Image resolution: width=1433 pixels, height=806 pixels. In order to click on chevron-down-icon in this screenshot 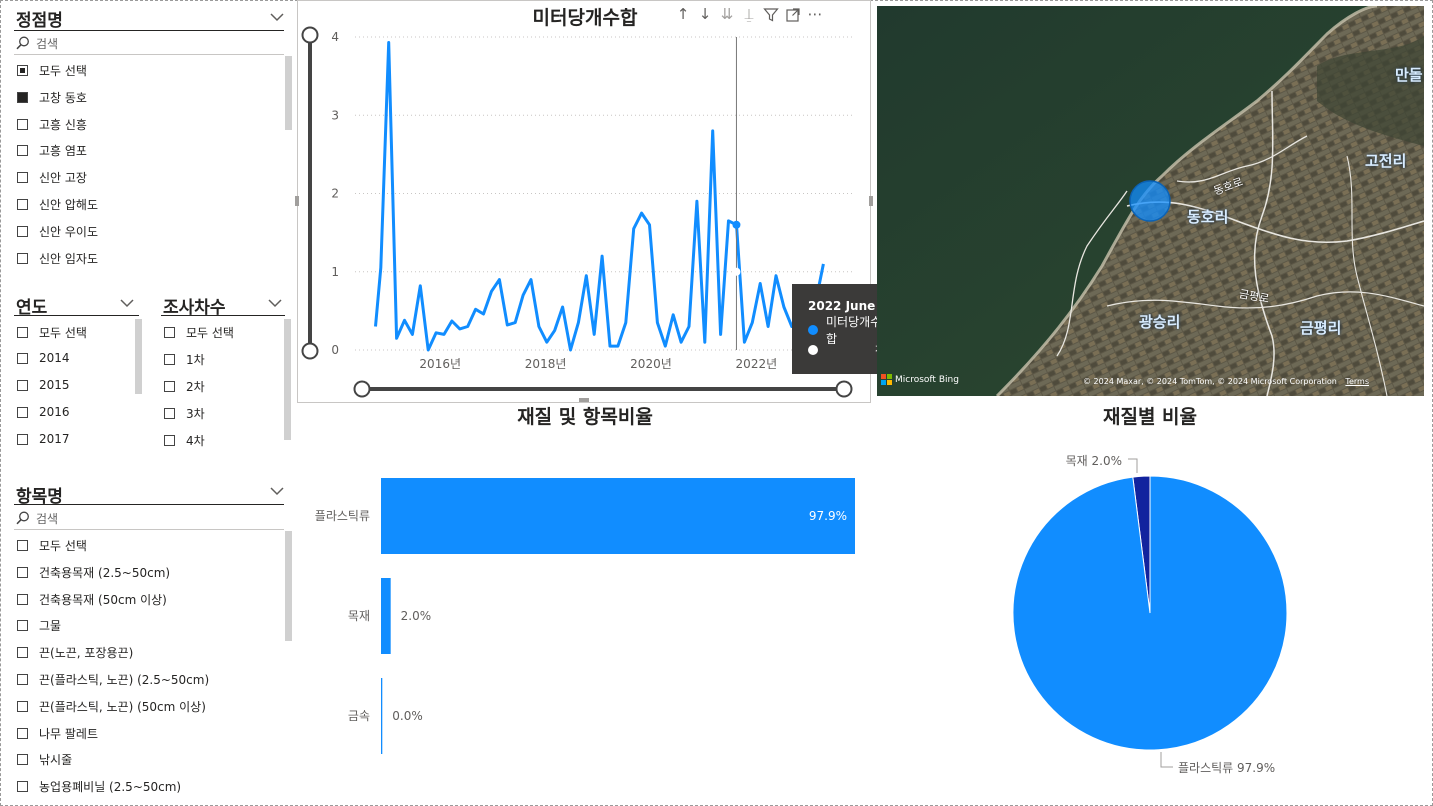, I will do `click(277, 491)`.